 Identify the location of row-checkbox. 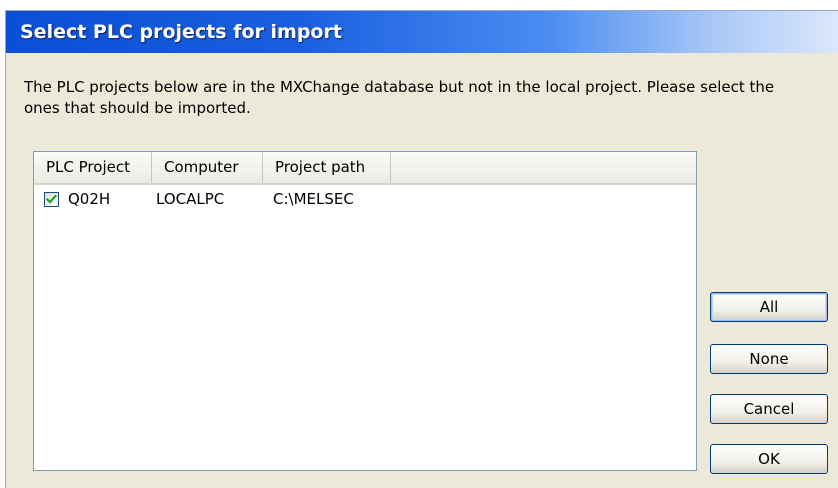
(51, 199).